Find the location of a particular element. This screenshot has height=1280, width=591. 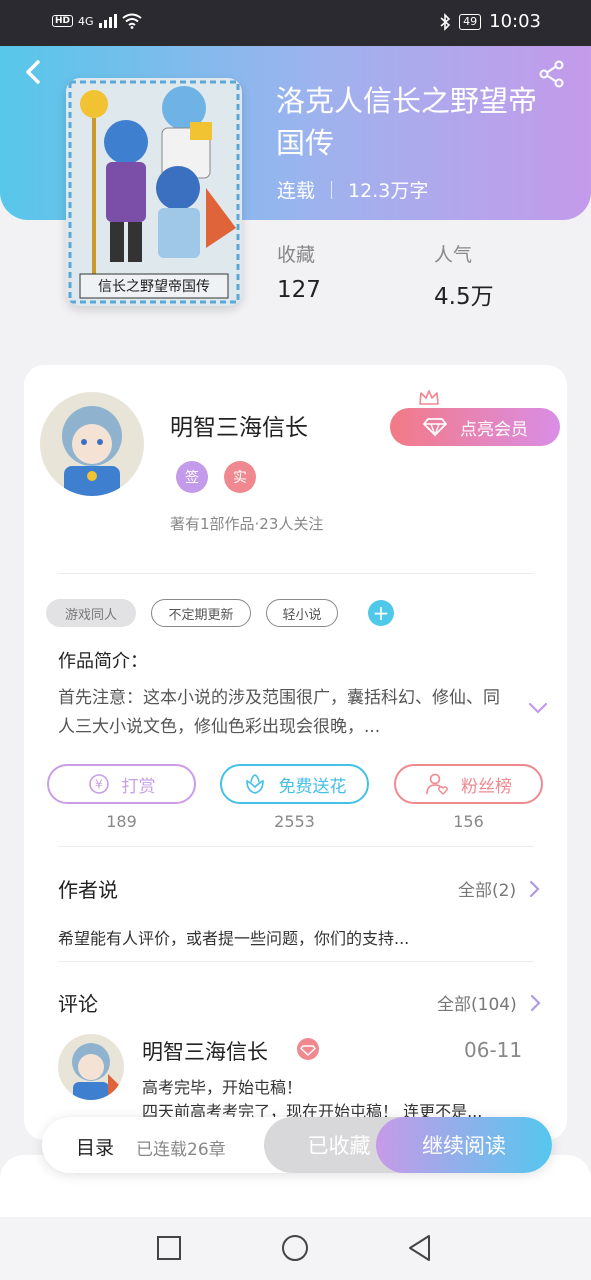

author-avatar is located at coordinates (92, 444).